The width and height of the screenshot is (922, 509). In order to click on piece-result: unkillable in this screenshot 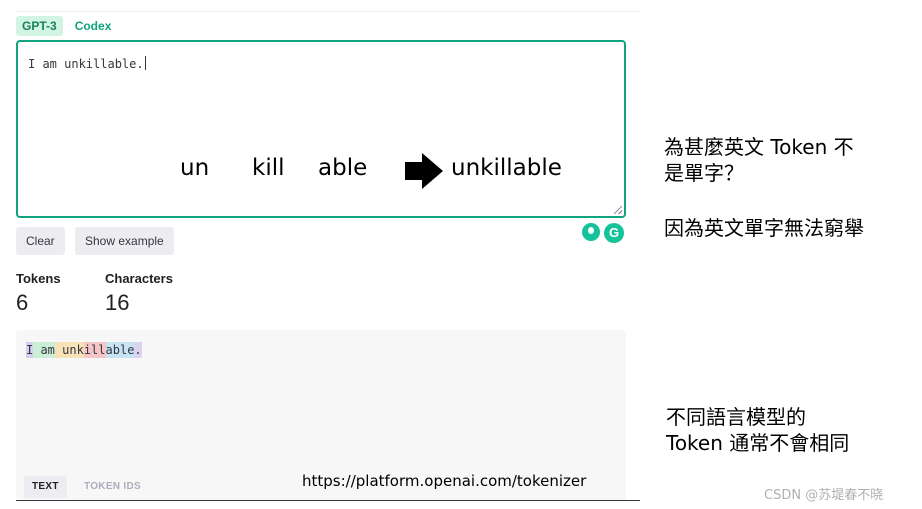, I will do `click(506, 168)`.